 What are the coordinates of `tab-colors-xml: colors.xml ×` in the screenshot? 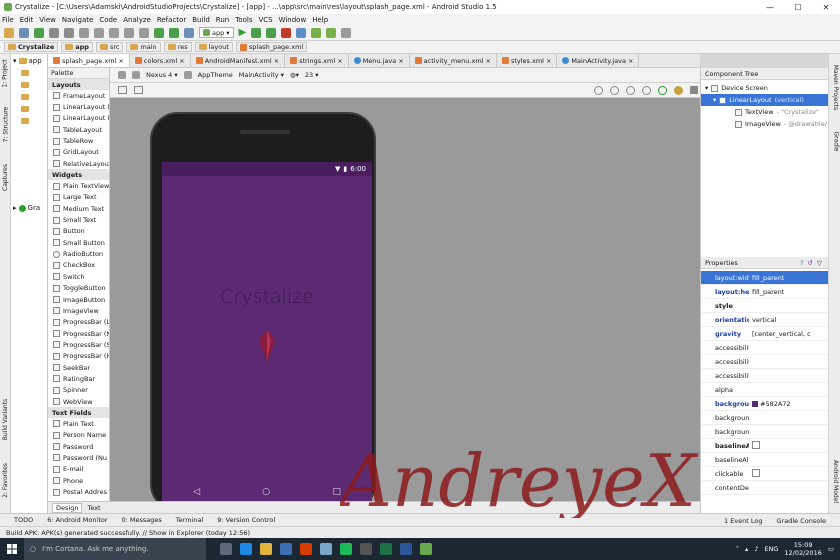 It's located at (160, 60).